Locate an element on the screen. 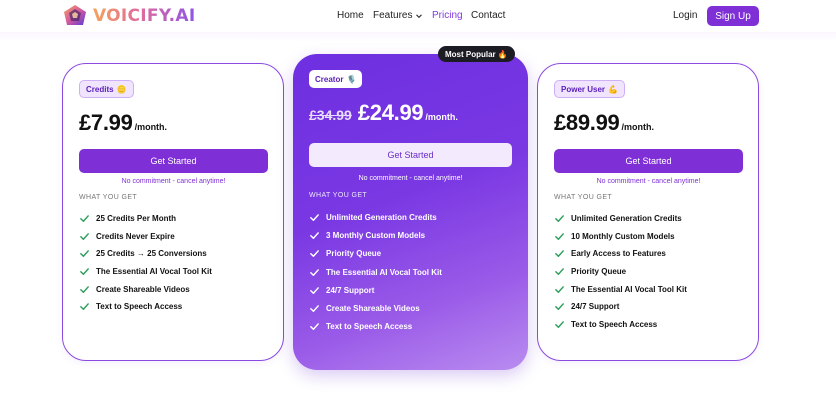 Image resolution: width=836 pixels, height=400 pixels. price-row: £7.99 /month. is located at coordinates (123, 123).